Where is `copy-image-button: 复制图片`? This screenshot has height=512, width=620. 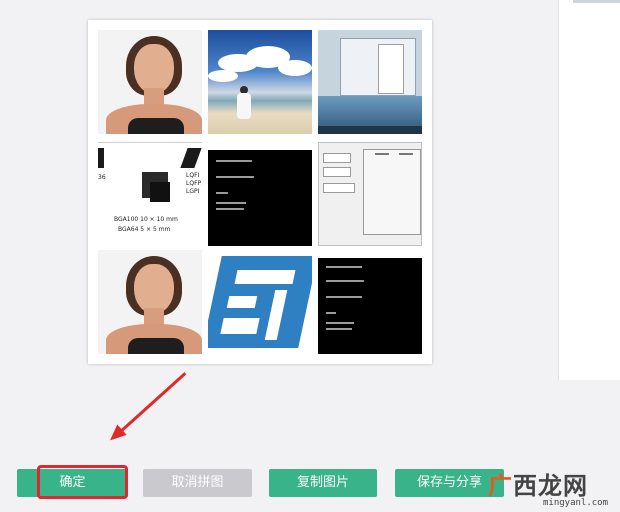 copy-image-button: 复制图片 is located at coordinates (323, 483).